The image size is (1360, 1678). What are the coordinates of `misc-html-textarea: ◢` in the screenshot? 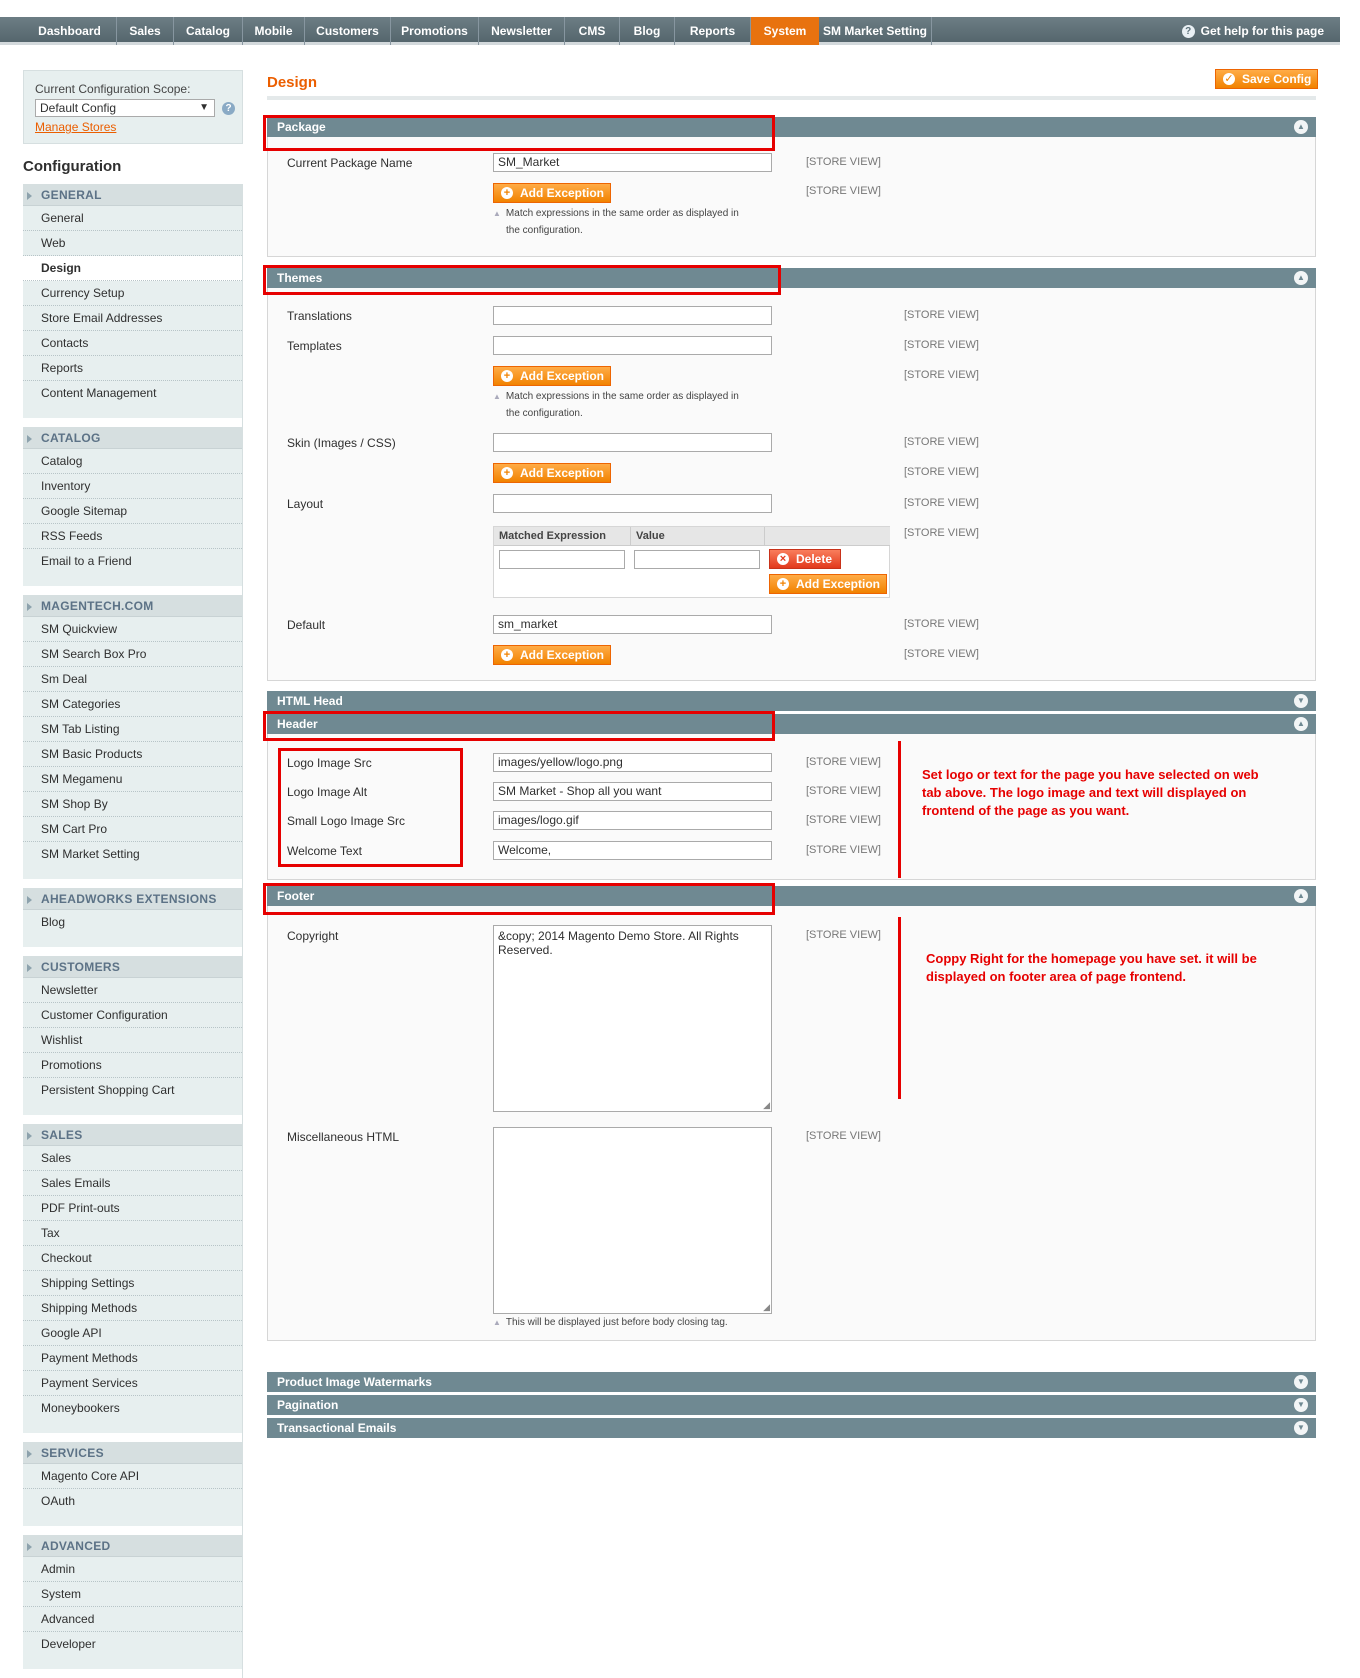 It's located at (632, 1220).